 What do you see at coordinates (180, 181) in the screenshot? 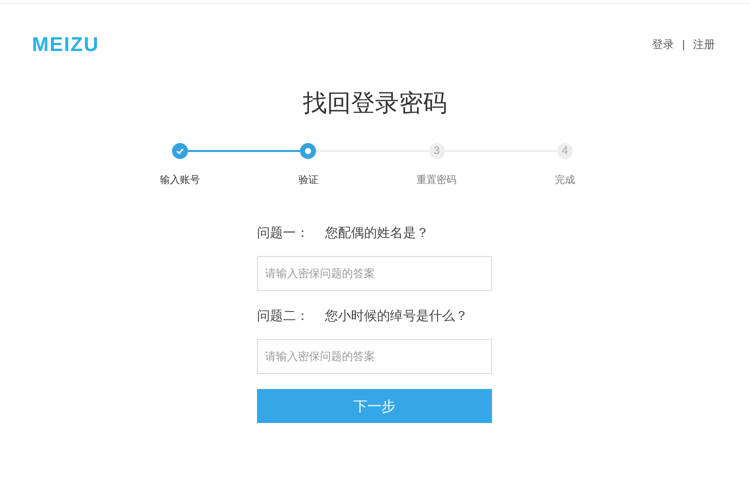
I see `step-label: 输入账号` at bounding box center [180, 181].